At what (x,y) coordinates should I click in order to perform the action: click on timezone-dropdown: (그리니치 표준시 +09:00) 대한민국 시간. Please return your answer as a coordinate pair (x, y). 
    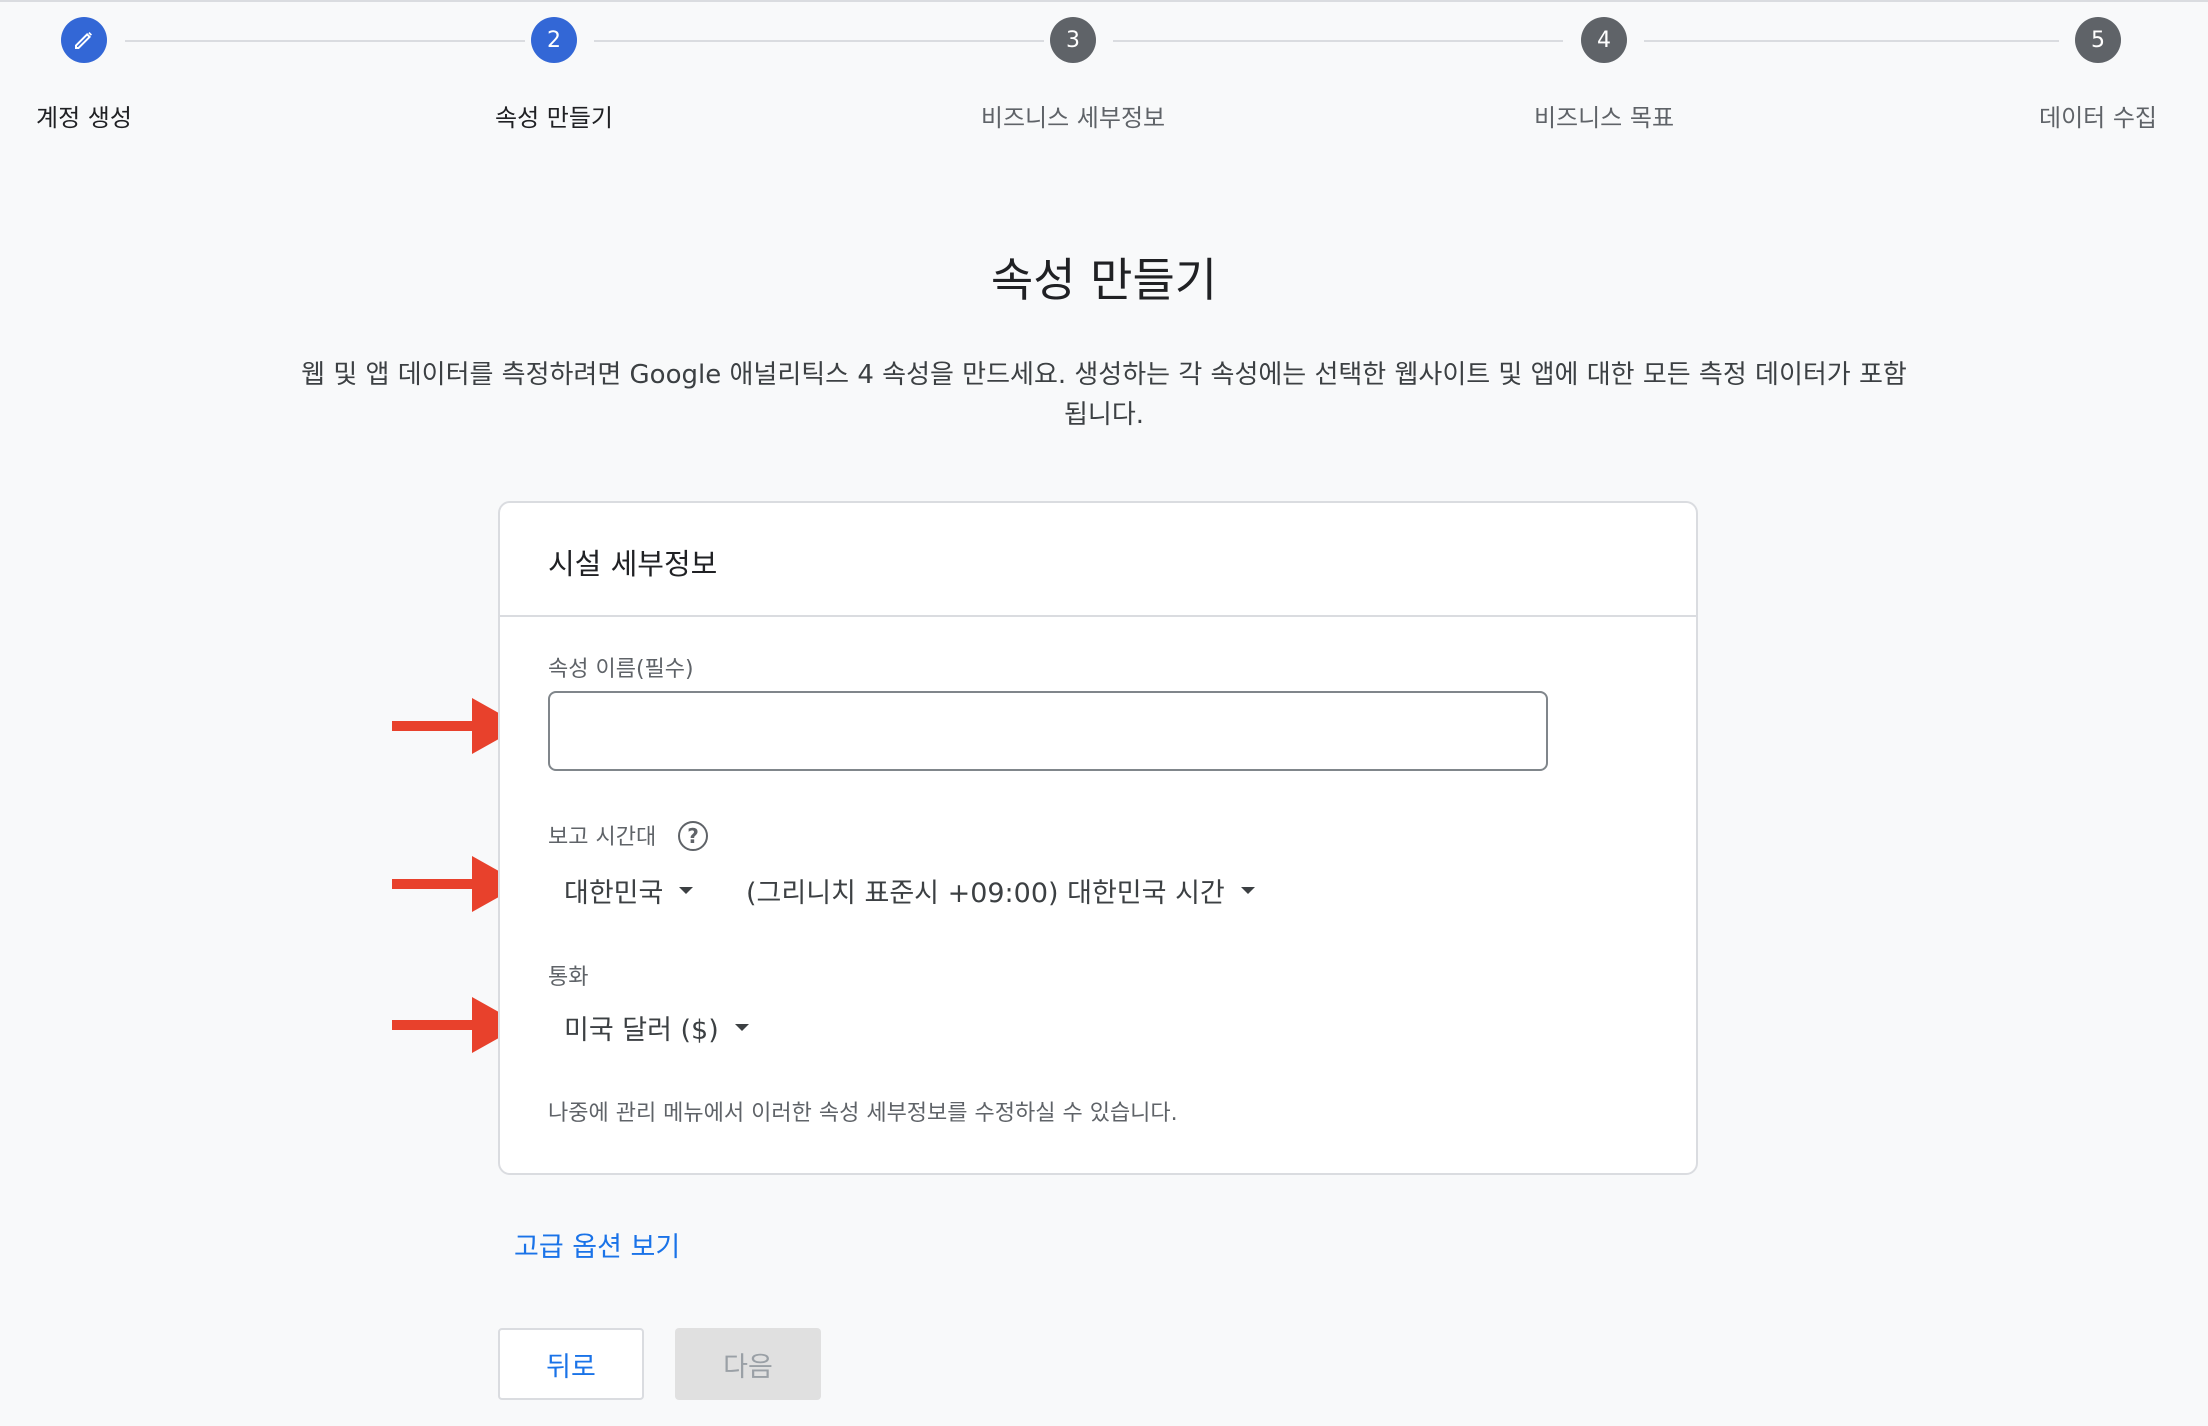
    Looking at the image, I should click on (1000, 890).